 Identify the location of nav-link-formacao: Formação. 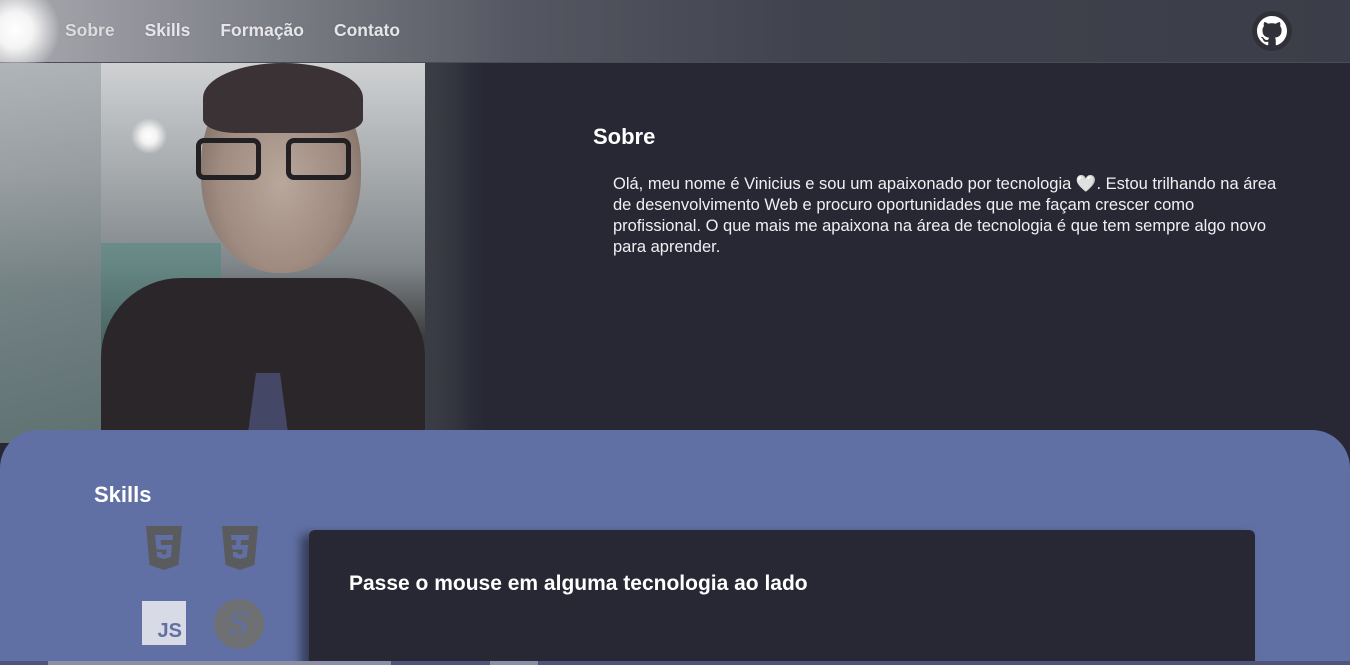
(262, 30).